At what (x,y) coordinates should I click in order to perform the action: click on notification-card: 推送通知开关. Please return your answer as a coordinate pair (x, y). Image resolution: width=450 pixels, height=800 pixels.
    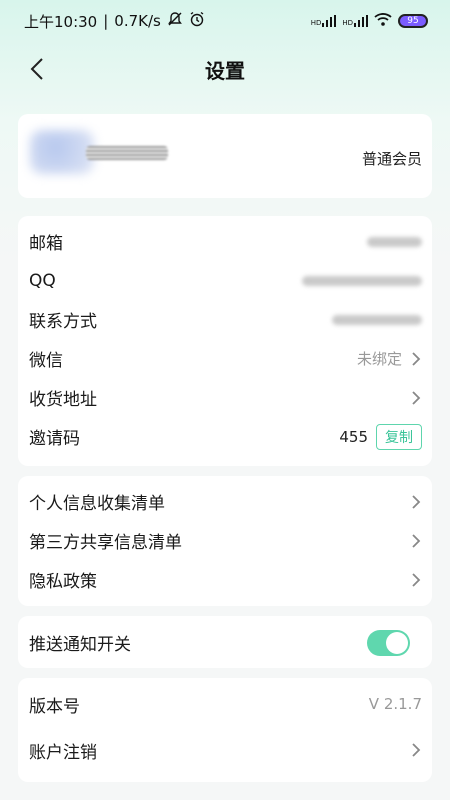
    Looking at the image, I should click on (225, 642).